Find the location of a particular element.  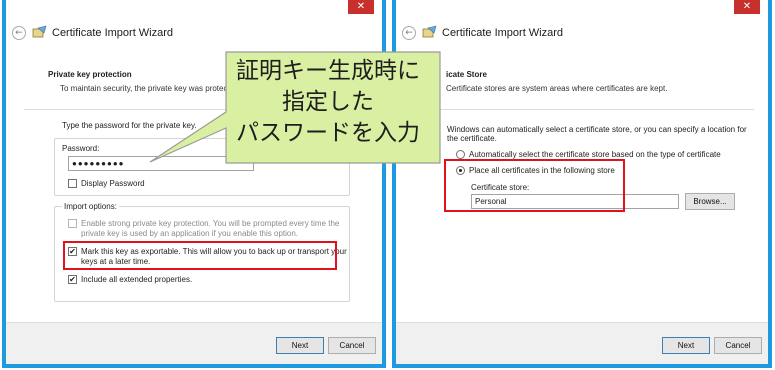

callout-line-1: 証明キー生成時に is located at coordinates (328, 71).